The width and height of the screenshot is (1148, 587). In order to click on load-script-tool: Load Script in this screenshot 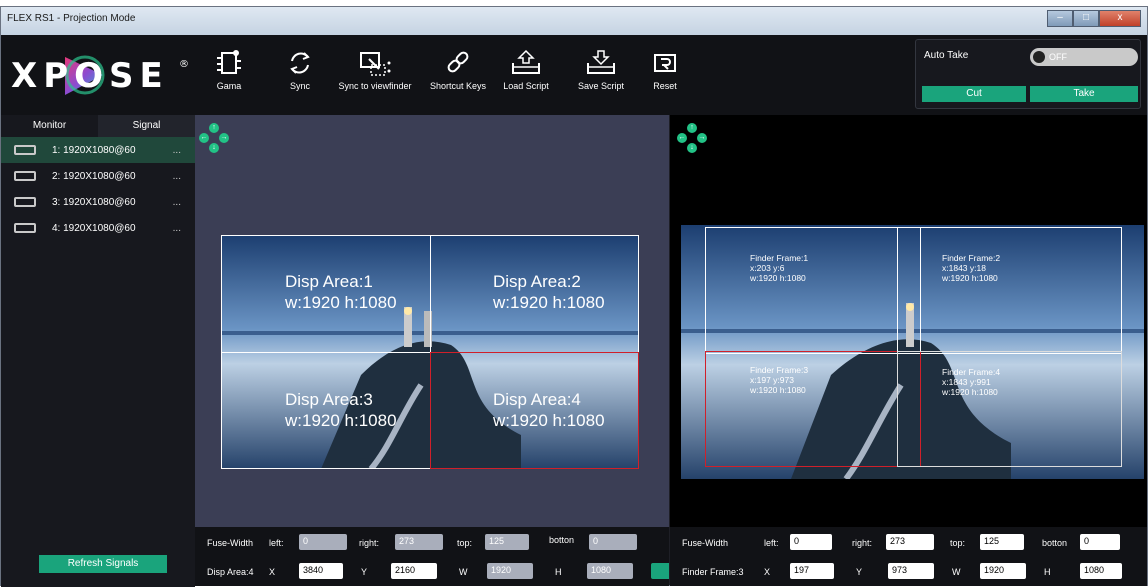, I will do `click(526, 70)`.